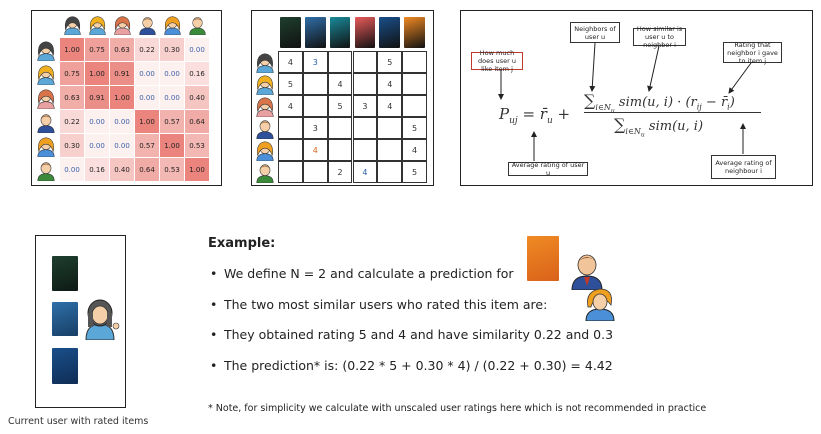 The image size is (821, 434). What do you see at coordinates (587, 272) in the screenshot?
I see `male-user-avatar-icon` at bounding box center [587, 272].